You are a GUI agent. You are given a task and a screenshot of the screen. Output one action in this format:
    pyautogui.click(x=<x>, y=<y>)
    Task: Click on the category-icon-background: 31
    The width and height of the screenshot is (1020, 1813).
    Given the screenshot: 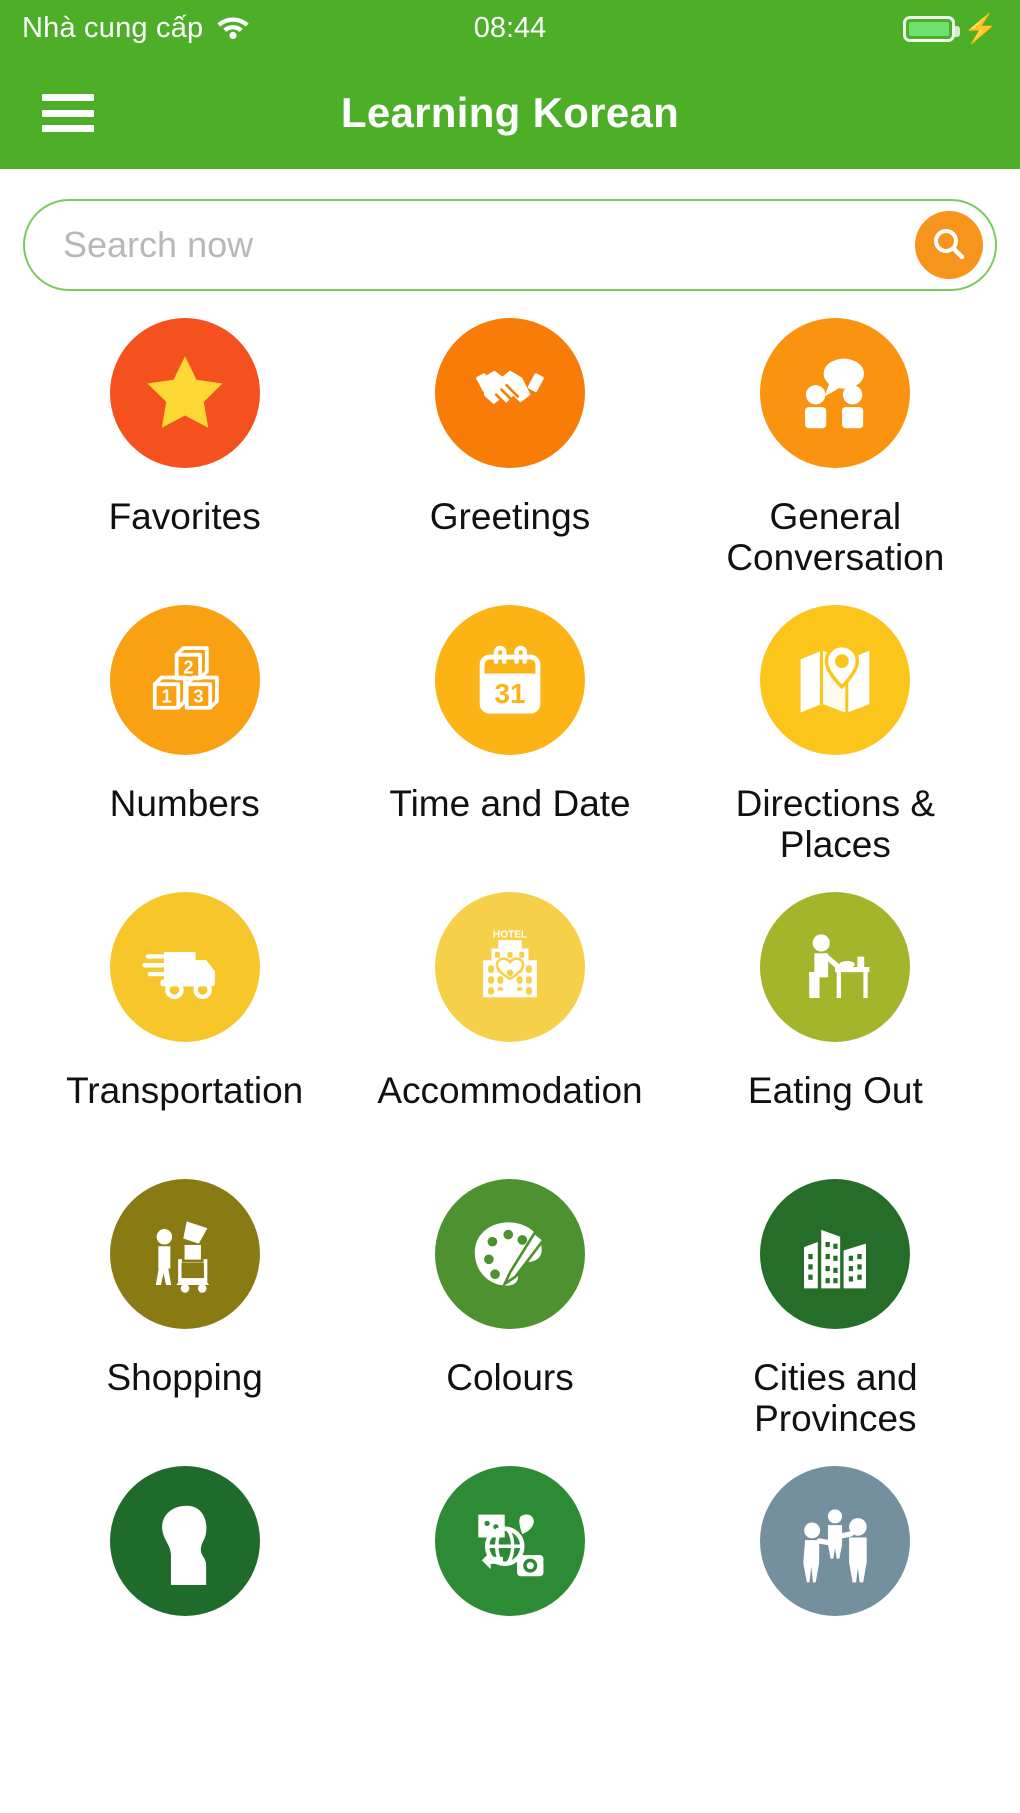 What is the action you would take?
    pyautogui.click(x=509, y=680)
    